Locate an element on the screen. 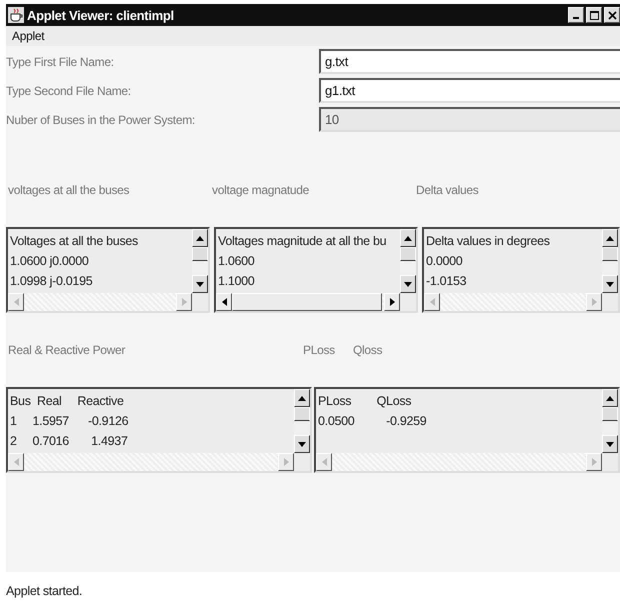 The width and height of the screenshot is (620, 609). text-line: Voltages magnitude at all the bu is located at coordinates (303, 241).